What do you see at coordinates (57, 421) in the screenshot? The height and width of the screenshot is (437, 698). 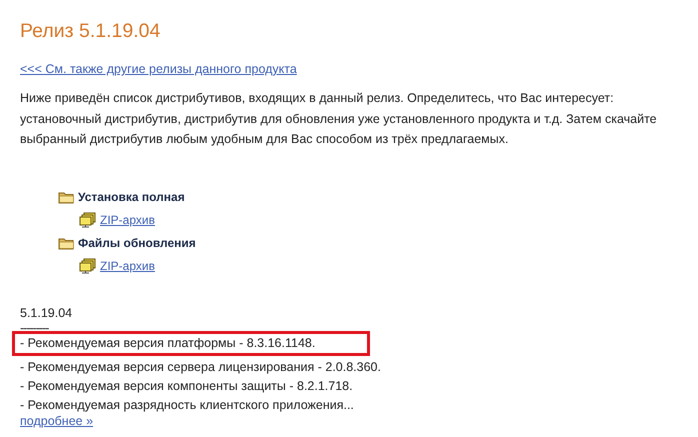 I see `more-link: подробнее »` at bounding box center [57, 421].